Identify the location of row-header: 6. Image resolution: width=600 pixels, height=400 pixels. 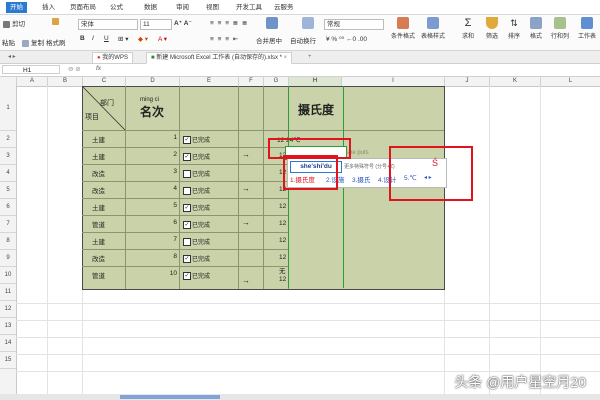
(8, 207).